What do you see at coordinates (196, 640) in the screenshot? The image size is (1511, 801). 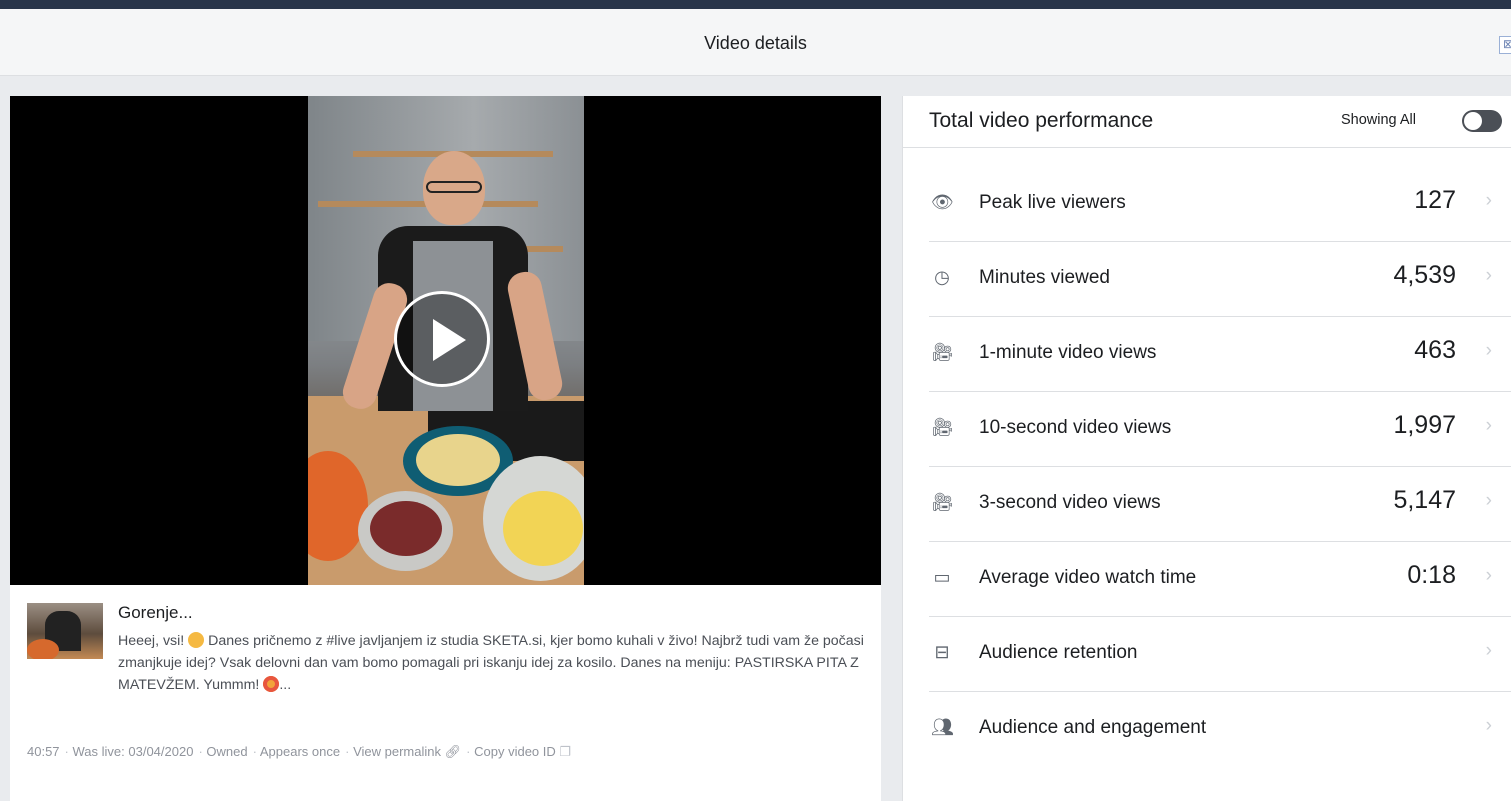 I see `clapping-hands-icon` at bounding box center [196, 640].